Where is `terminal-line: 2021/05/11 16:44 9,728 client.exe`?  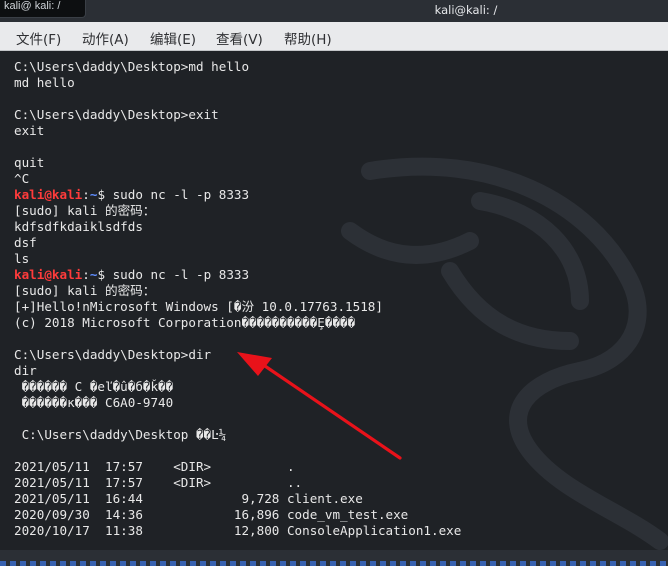 terminal-line: 2021/05/11 16:44 9,728 client.exe is located at coordinates (188, 498).